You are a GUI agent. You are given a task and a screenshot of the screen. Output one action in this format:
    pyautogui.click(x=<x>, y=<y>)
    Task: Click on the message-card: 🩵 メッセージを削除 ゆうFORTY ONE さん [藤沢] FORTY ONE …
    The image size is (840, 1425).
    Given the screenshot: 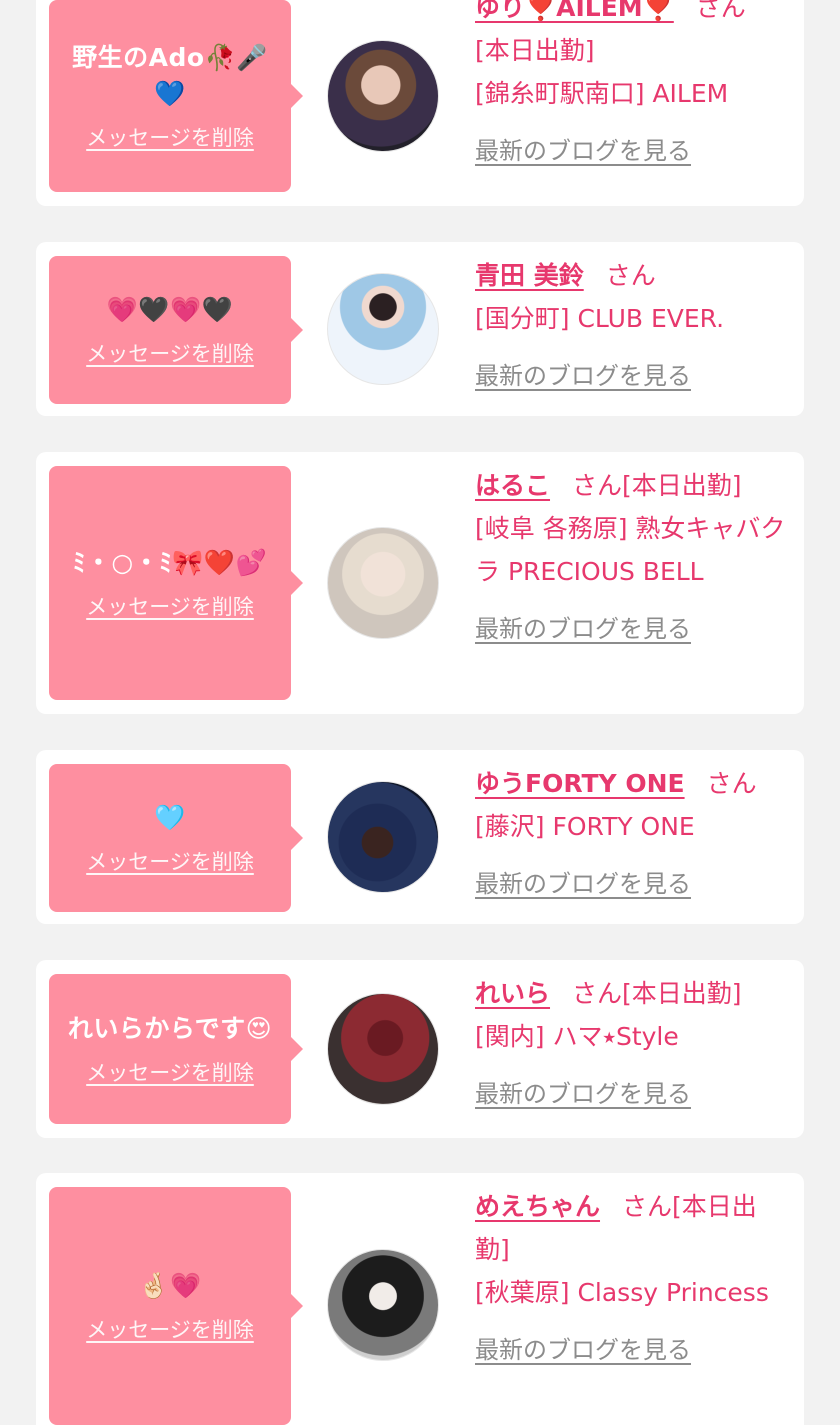 What is the action you would take?
    pyautogui.click(x=420, y=837)
    